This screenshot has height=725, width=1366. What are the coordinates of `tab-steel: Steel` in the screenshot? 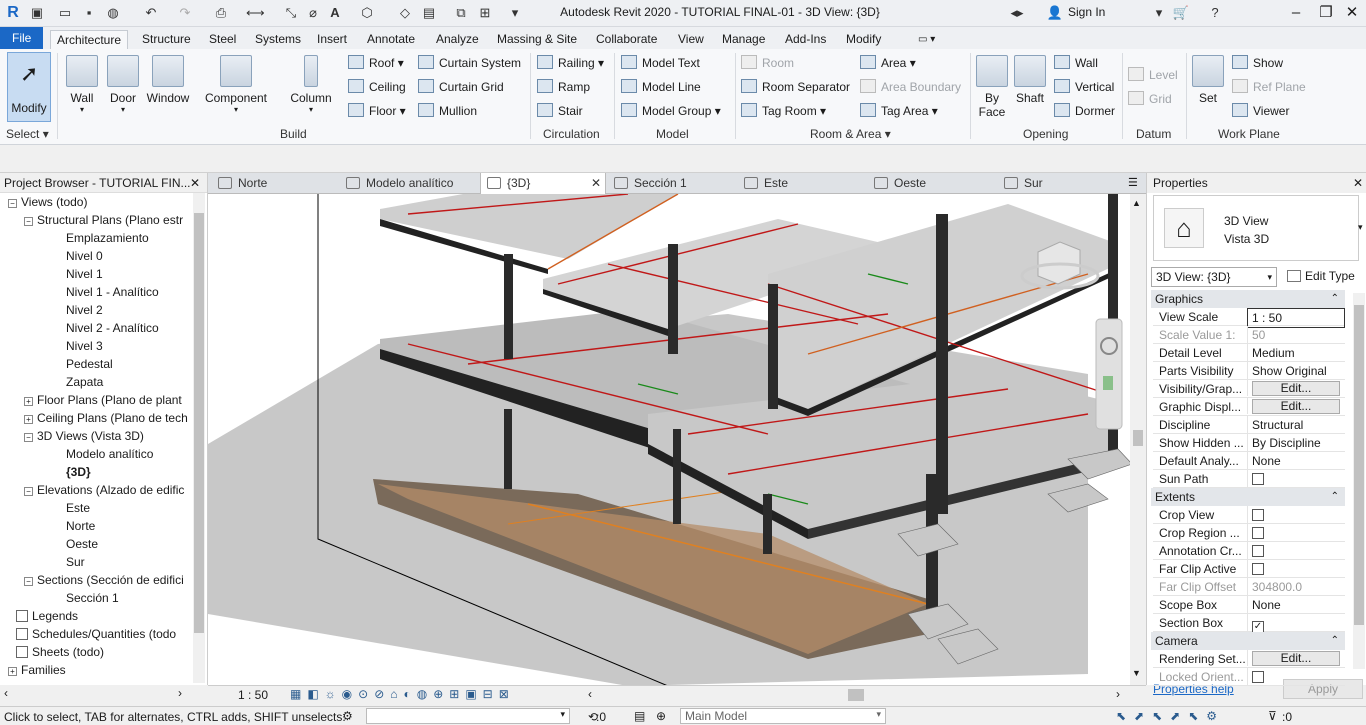 It's located at (222, 39).